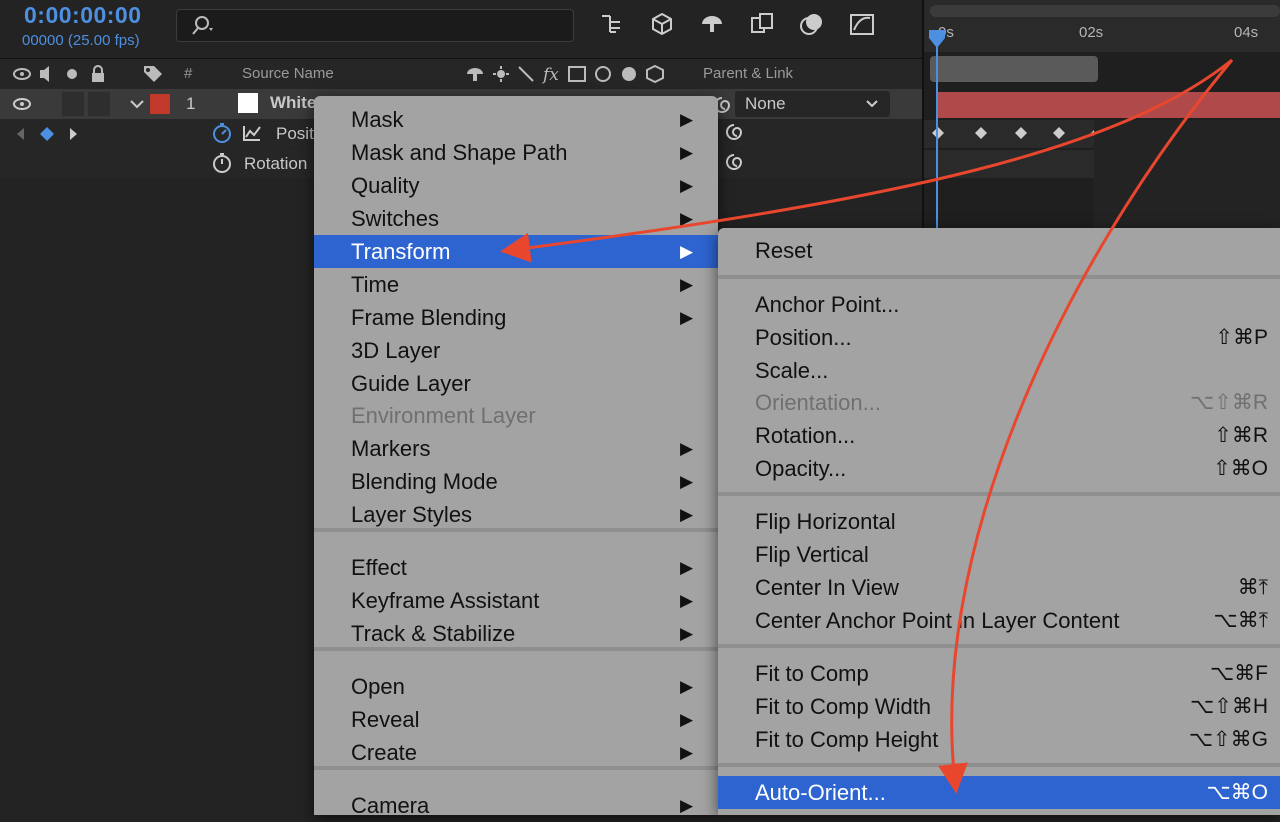 This screenshot has height=822, width=1280. I want to click on frame-blending-icon, so click(762, 24).